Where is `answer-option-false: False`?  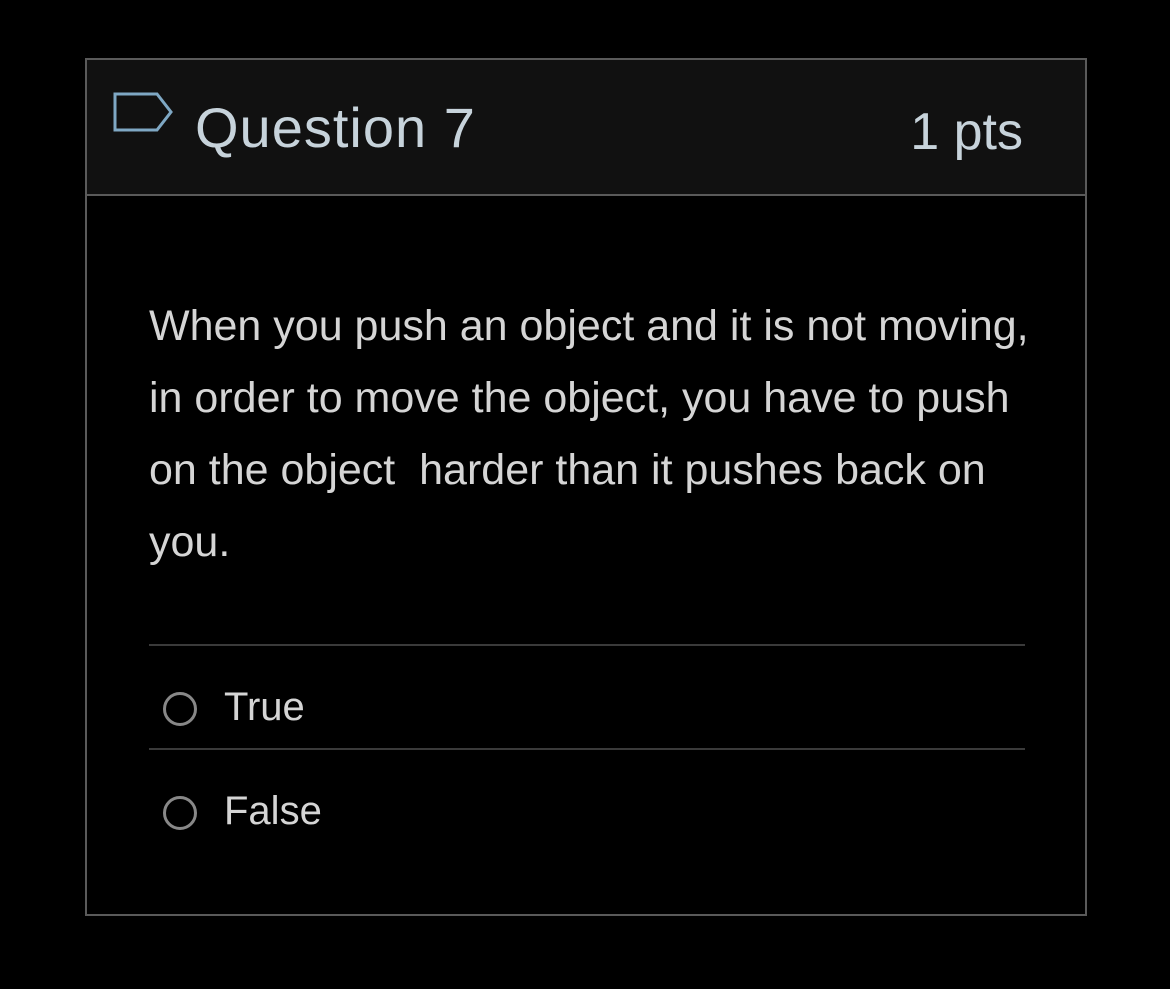 answer-option-false: False is located at coordinates (587, 808).